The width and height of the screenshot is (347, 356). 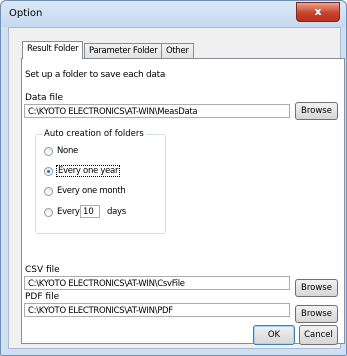 I want to click on radio-every-one-year, so click(x=48, y=171).